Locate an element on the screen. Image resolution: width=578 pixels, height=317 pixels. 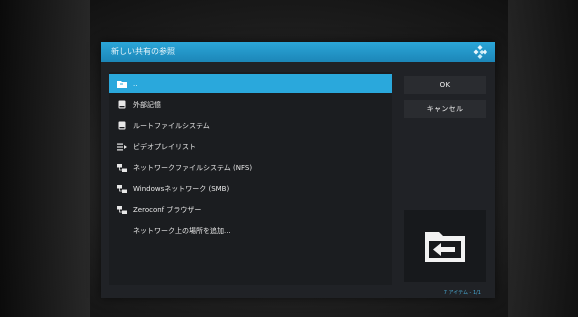
preview-thumbnail is located at coordinates (445, 246).